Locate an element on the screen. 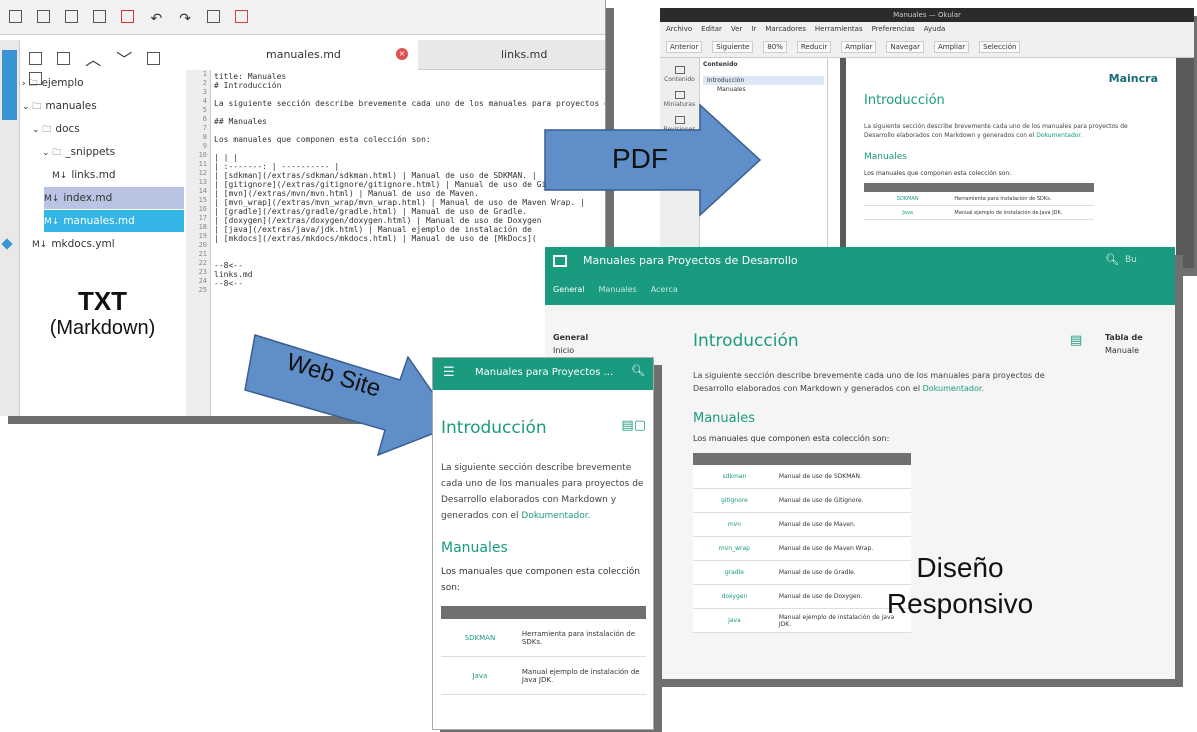  tree-item-label: ejemplo is located at coordinates (62, 83).